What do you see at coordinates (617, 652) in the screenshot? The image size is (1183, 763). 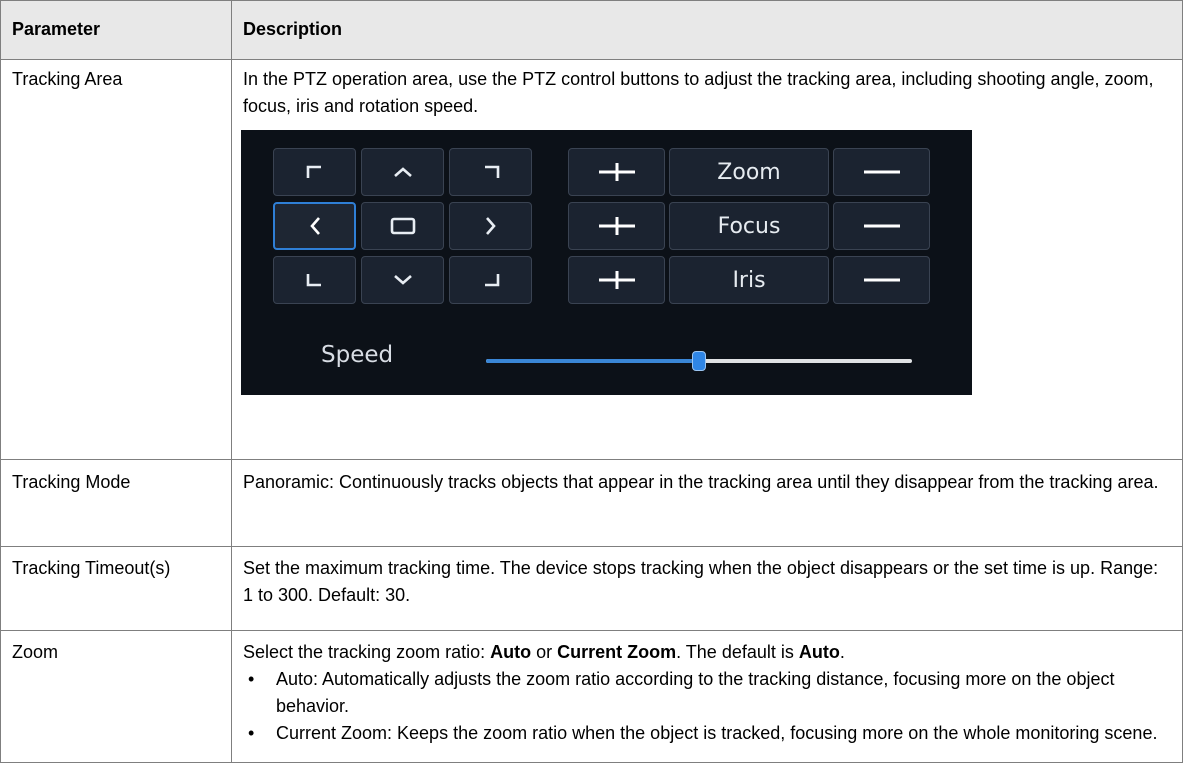 I see `zoom-option-current: Current Zoom` at bounding box center [617, 652].